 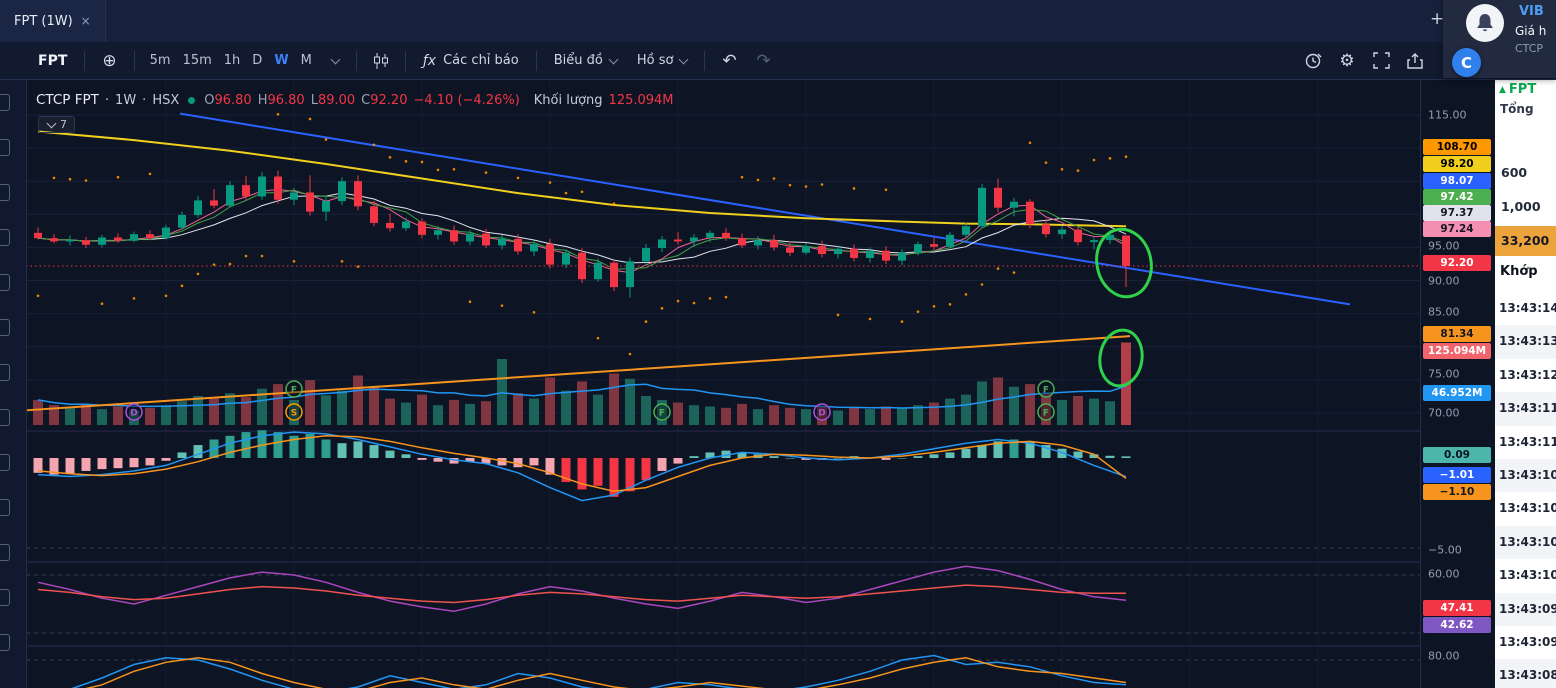 I want to click on axis-label: 90.00, so click(x=1444, y=281).